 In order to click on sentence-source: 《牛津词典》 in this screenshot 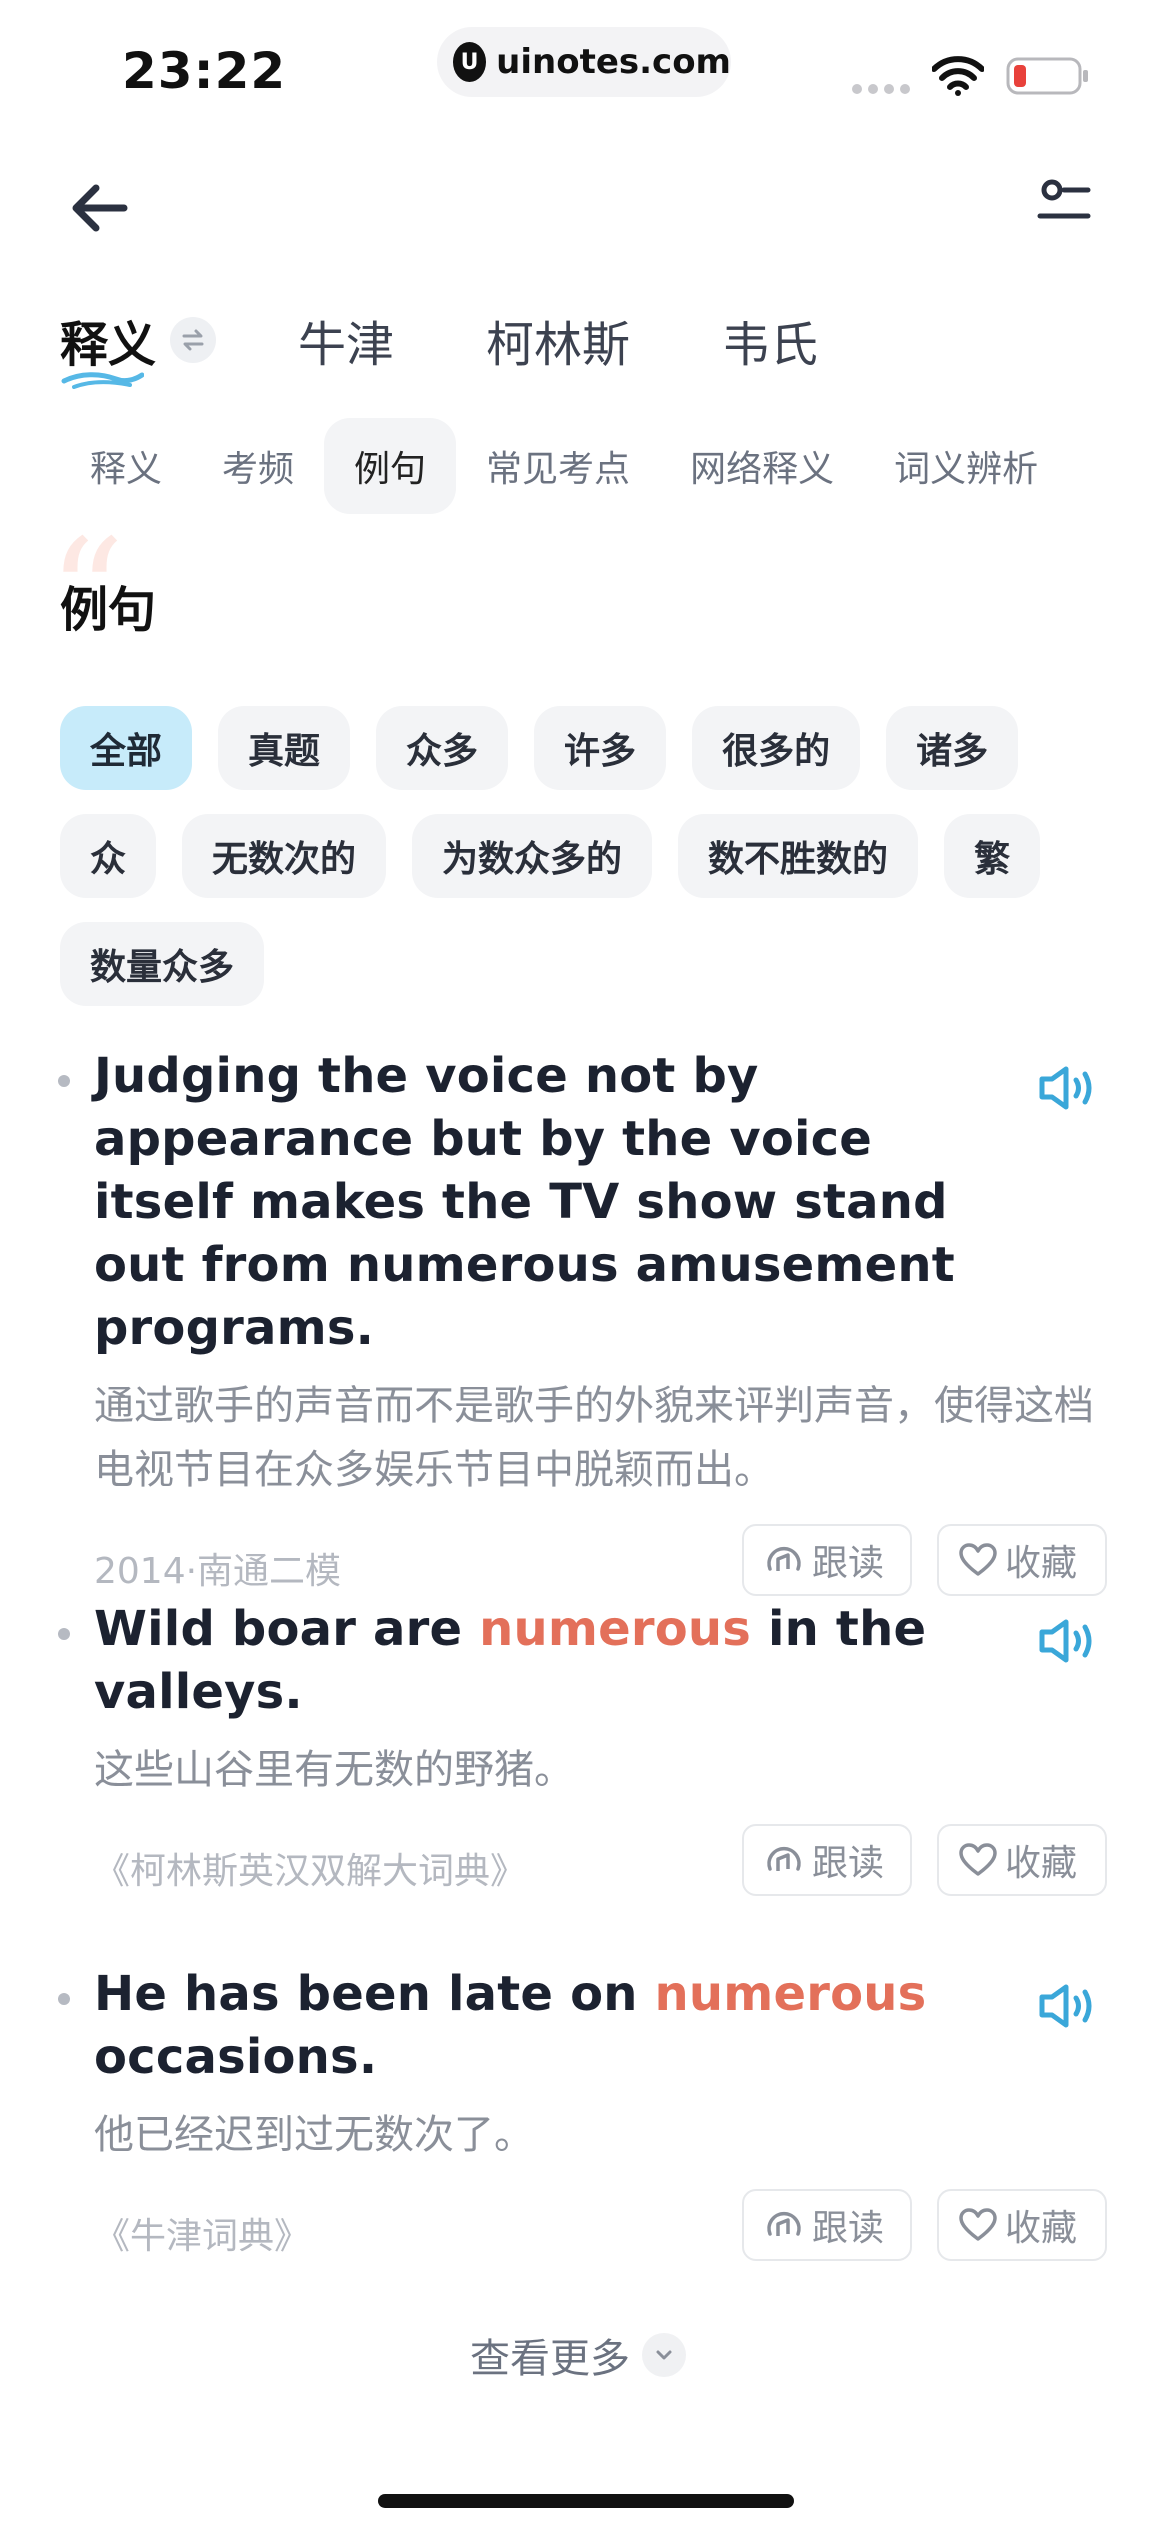, I will do `click(202, 2236)`.